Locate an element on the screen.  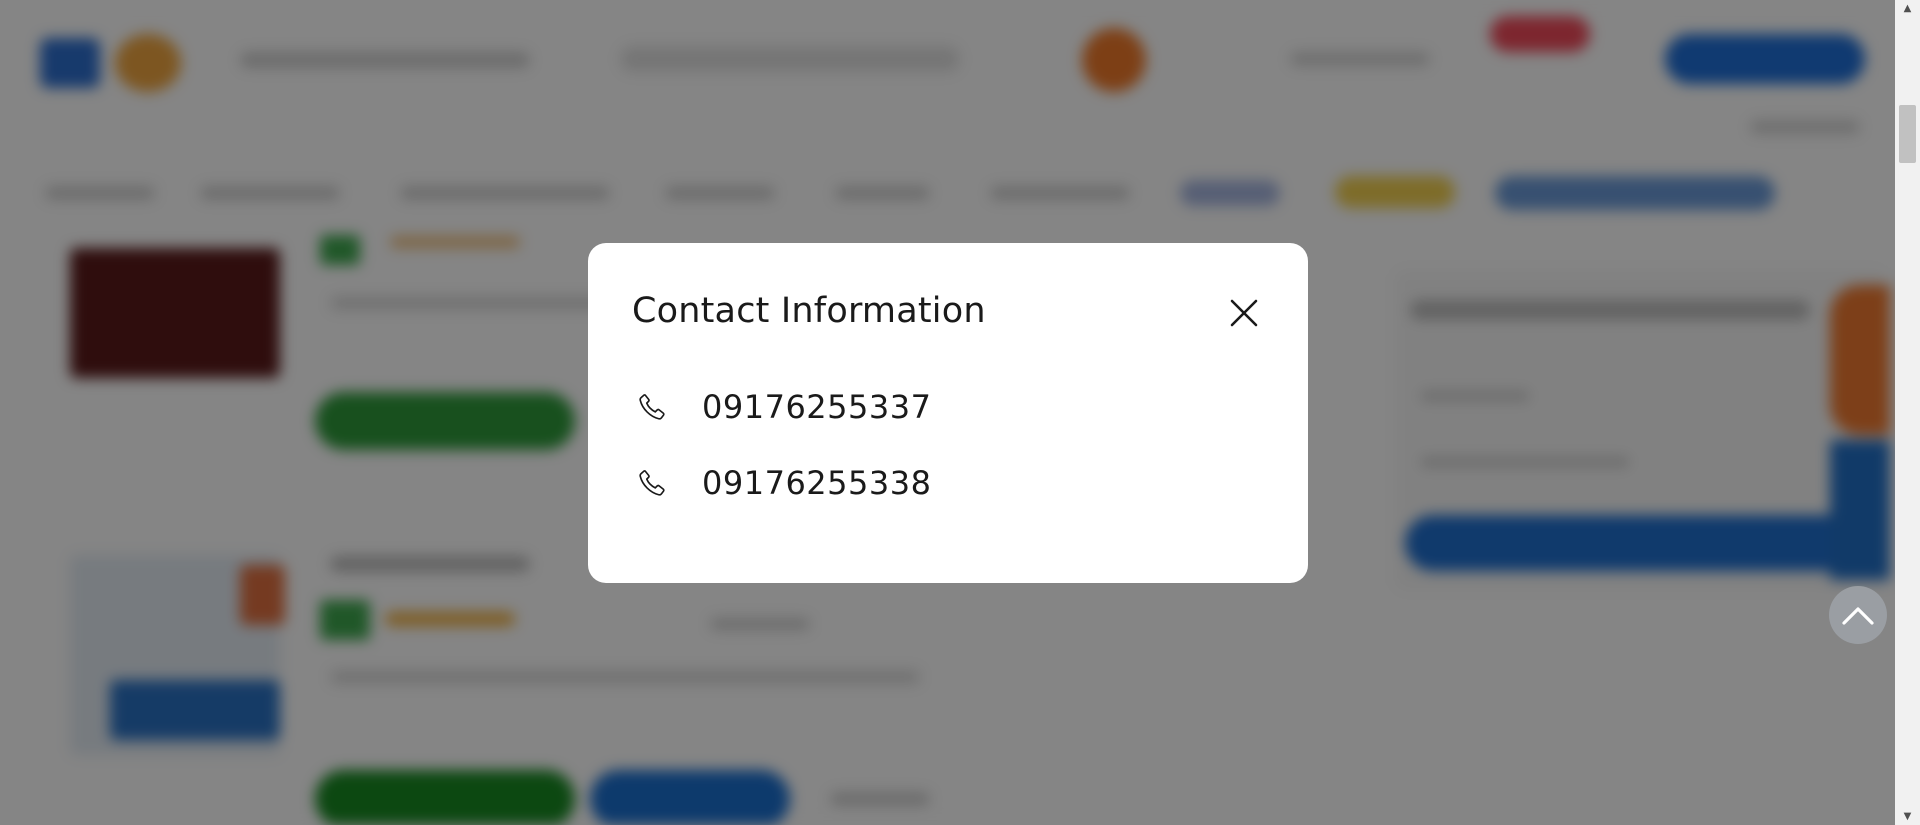
close-icon is located at coordinates (1244, 313).